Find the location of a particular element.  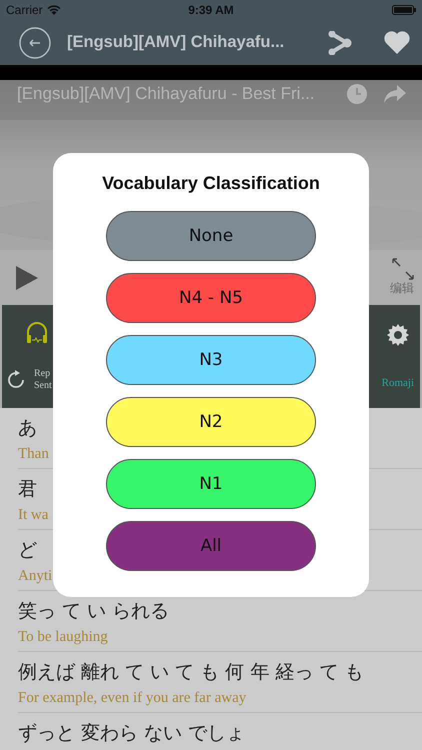

gear-icon is located at coordinates (397, 335).